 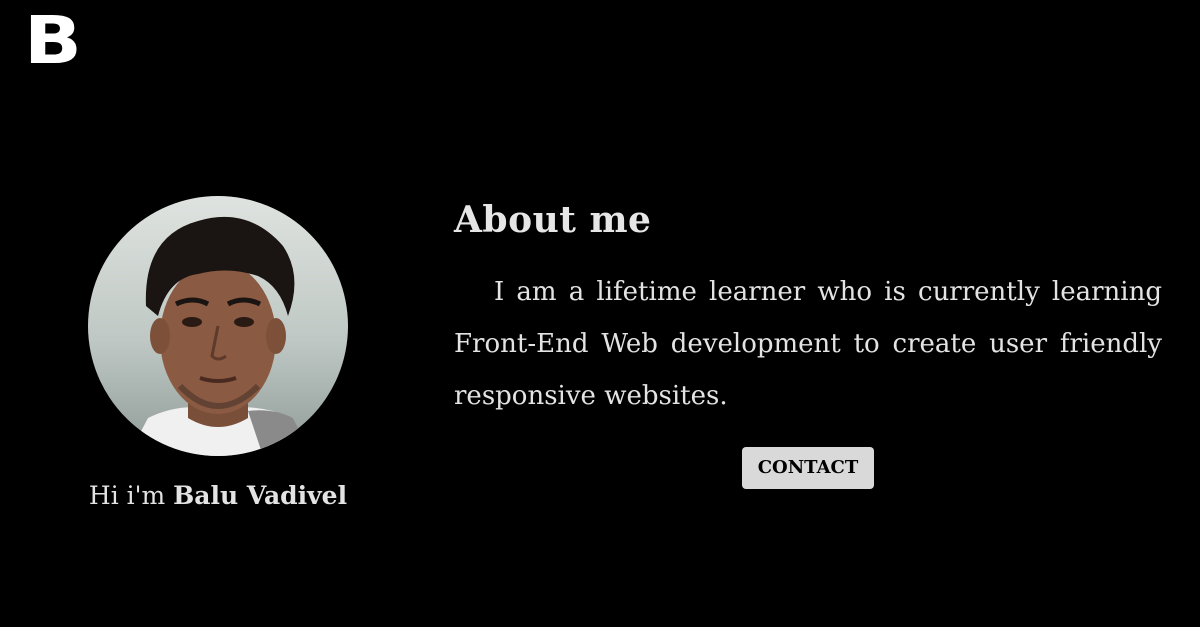 What do you see at coordinates (131, 495) in the screenshot?
I see `greeting-prefix: Hi i'm` at bounding box center [131, 495].